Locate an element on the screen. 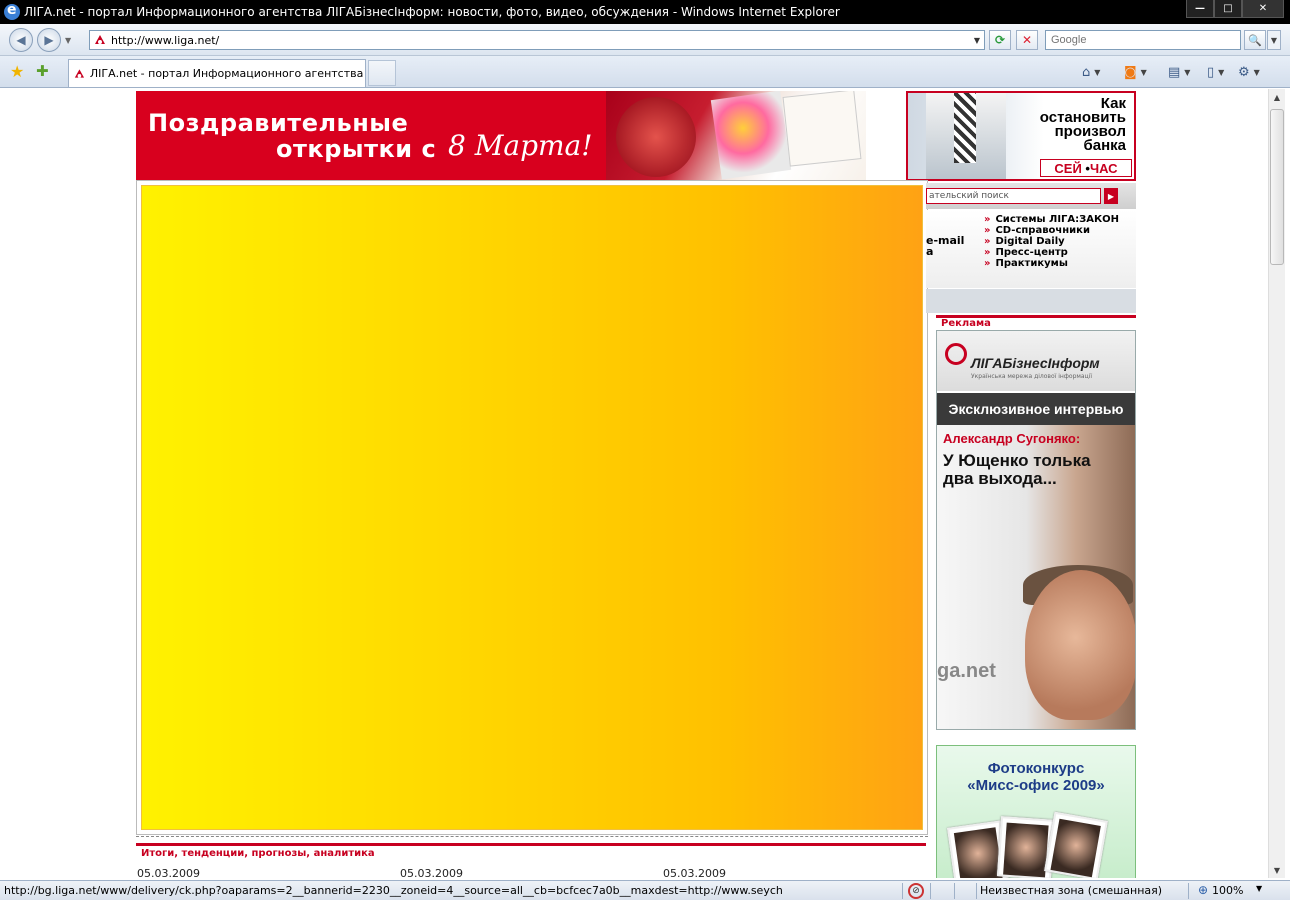  right-gray-bar is located at coordinates (1031, 301).